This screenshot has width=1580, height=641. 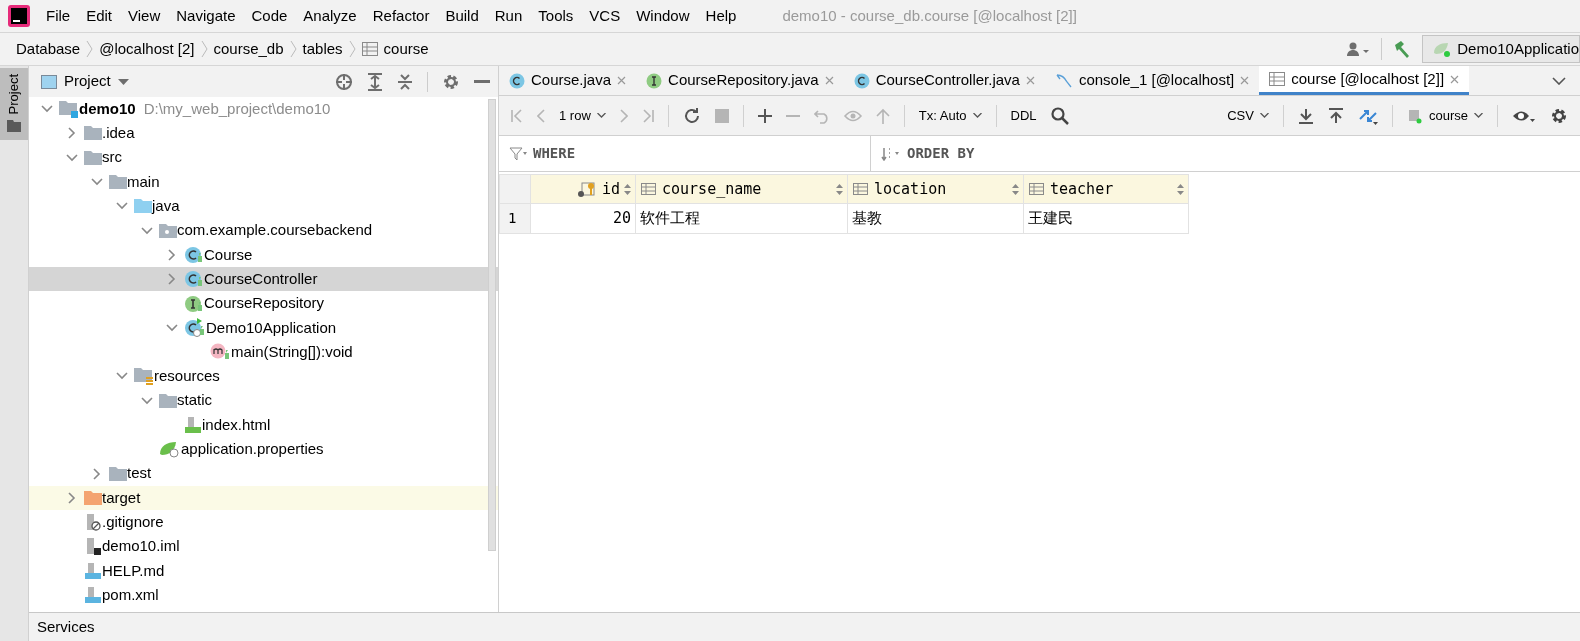 What do you see at coordinates (492, 325) in the screenshot?
I see `scrollbar` at bounding box center [492, 325].